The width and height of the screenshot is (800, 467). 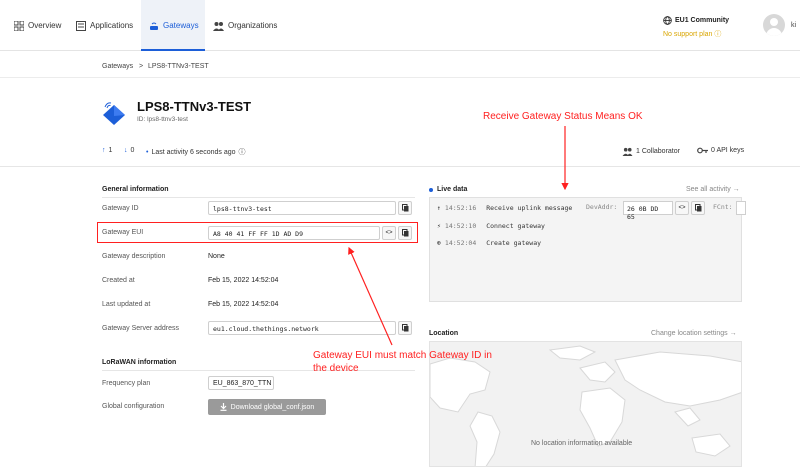 What do you see at coordinates (793, 25) in the screenshot?
I see `user-name: ki` at bounding box center [793, 25].